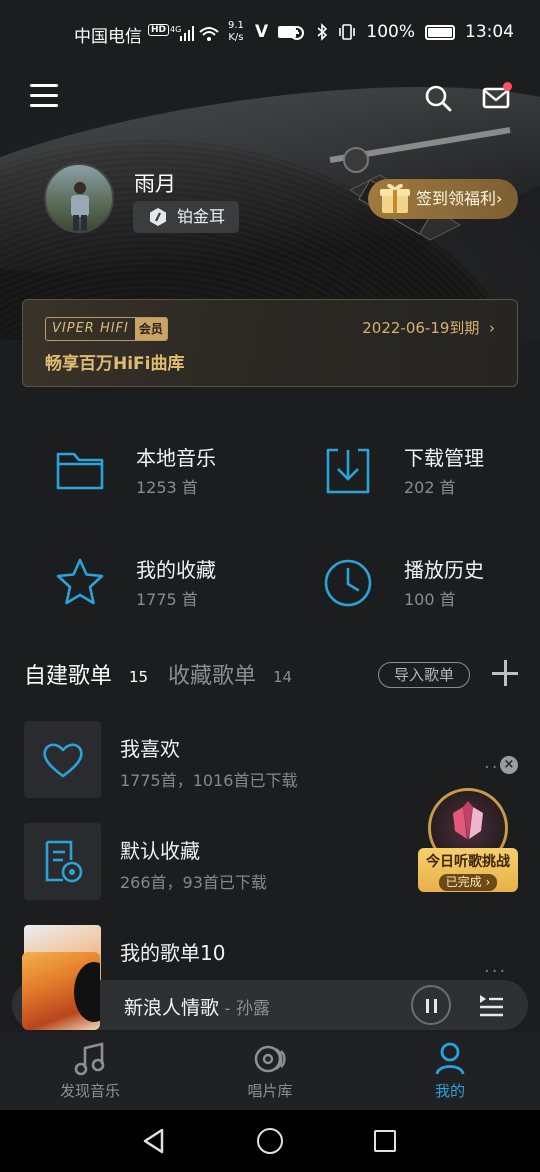 This screenshot has width=540, height=1172. What do you see at coordinates (201, 216) in the screenshot?
I see `level-label: 铂金耳` at bounding box center [201, 216].